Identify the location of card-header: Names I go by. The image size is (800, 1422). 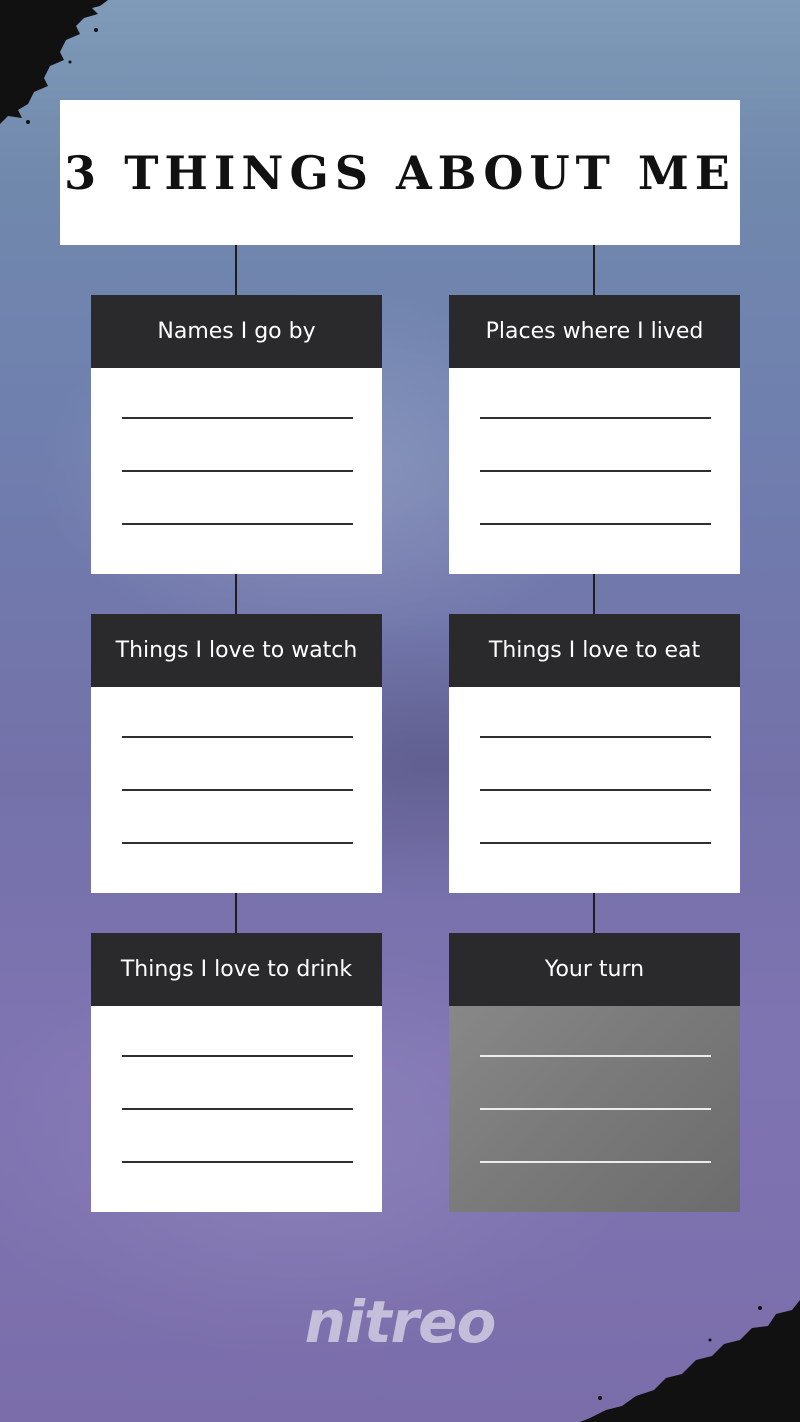
(236, 331).